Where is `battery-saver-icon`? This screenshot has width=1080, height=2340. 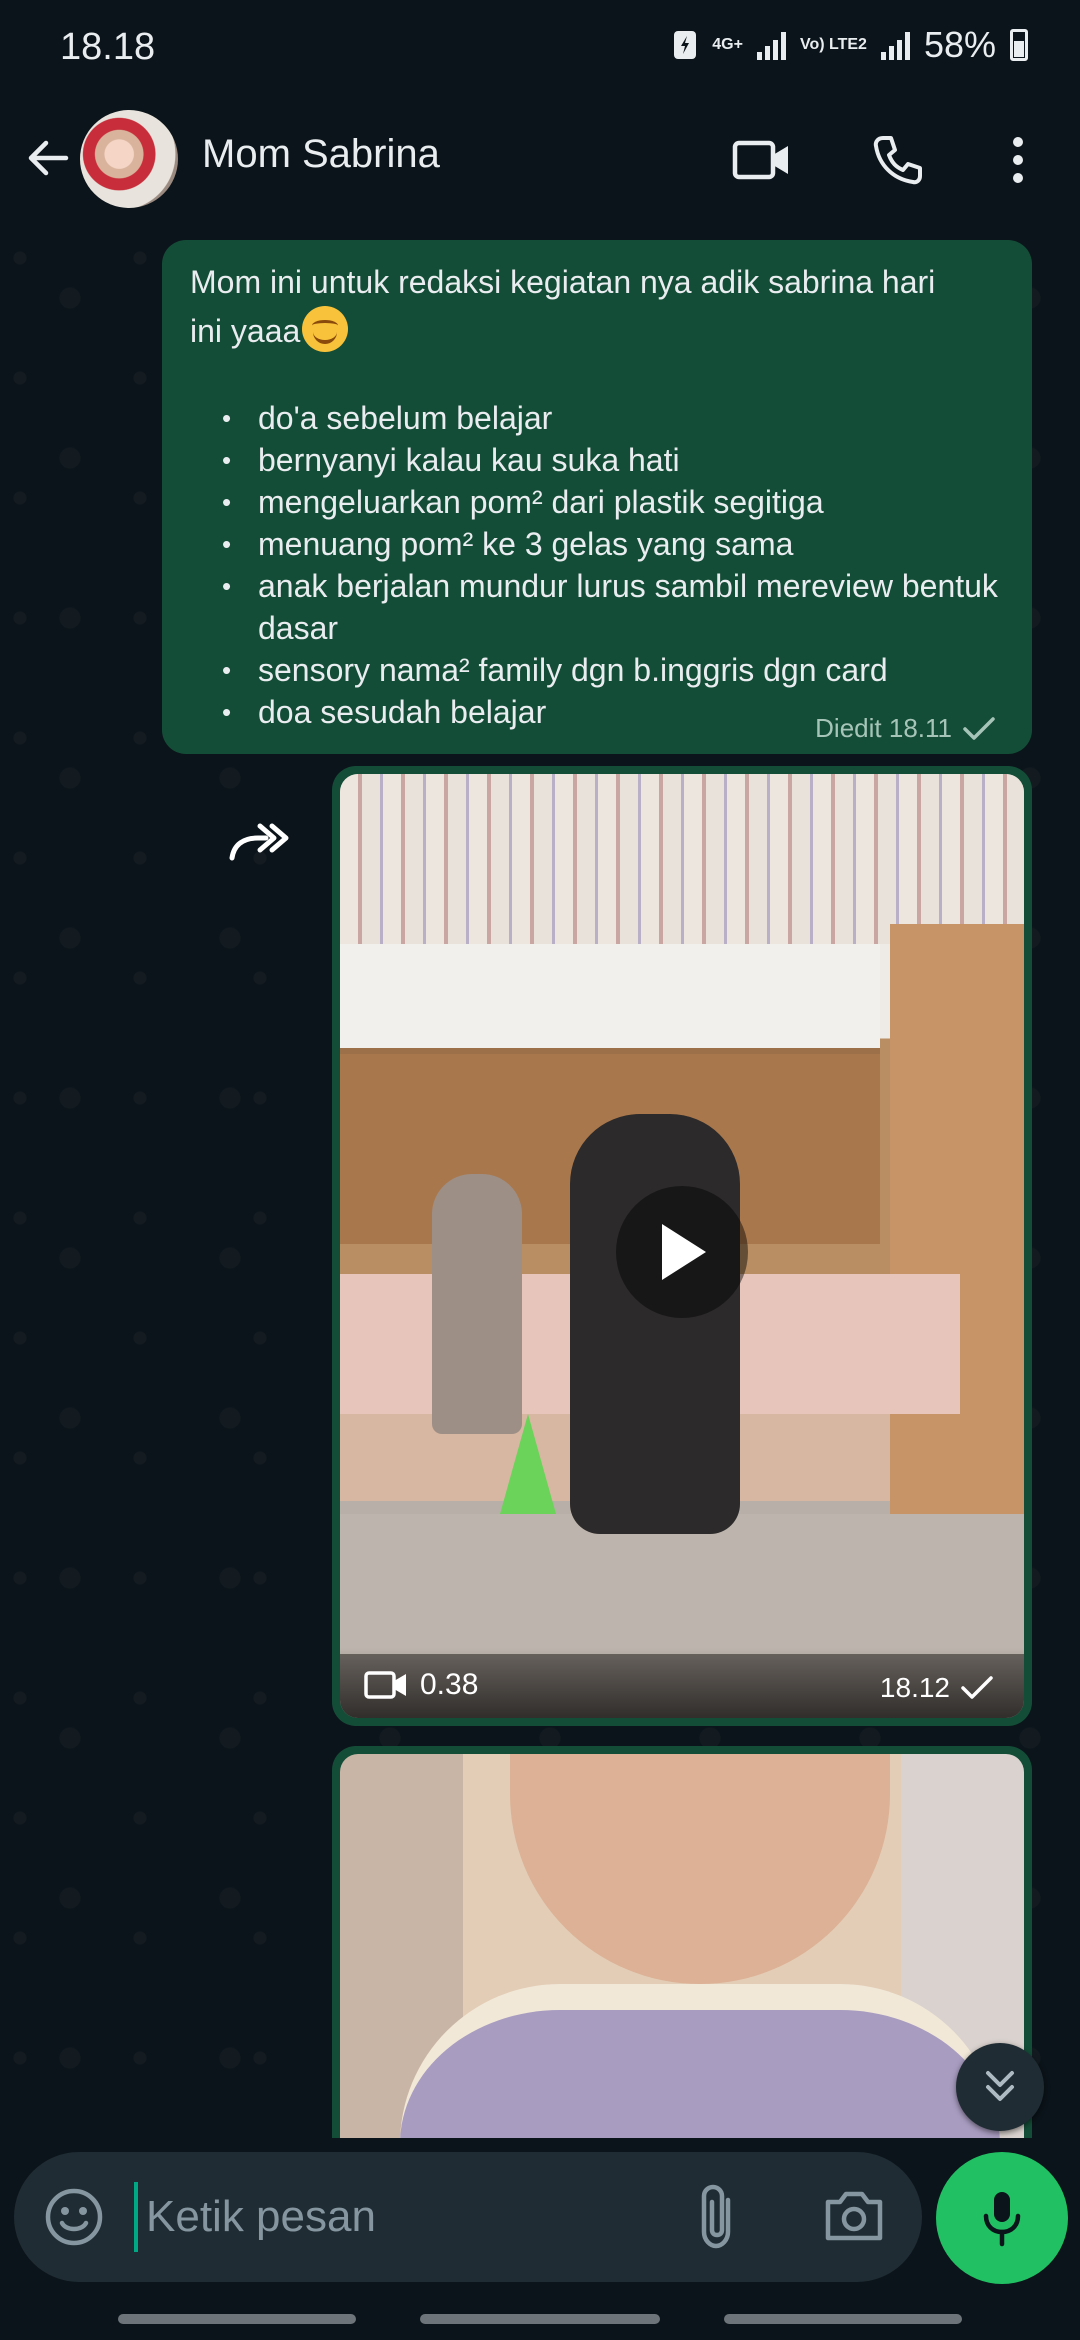 battery-saver-icon is located at coordinates (685, 45).